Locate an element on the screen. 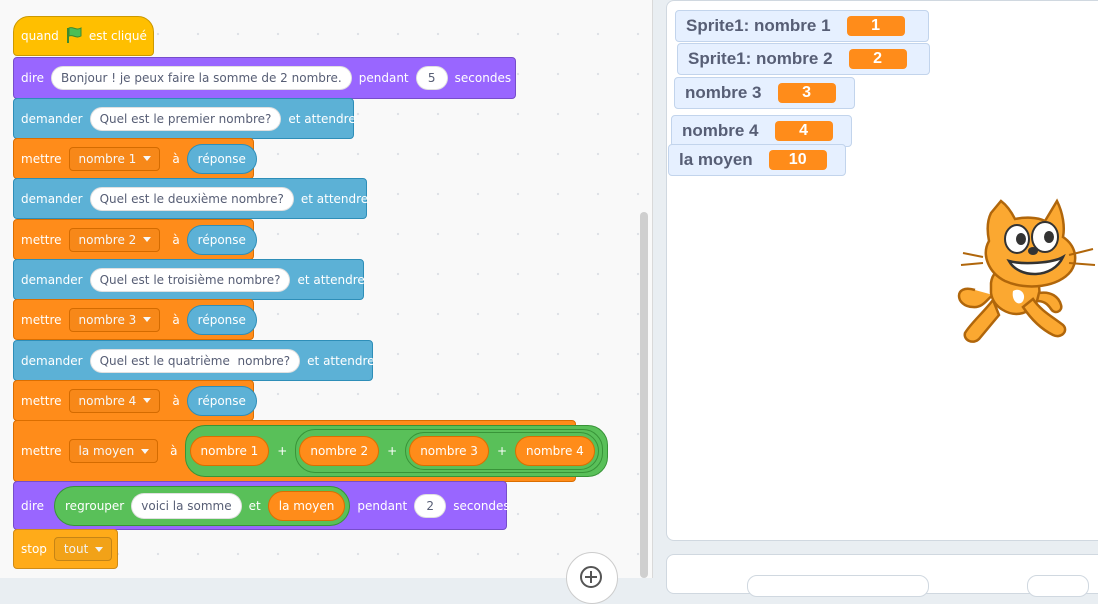 The height and width of the screenshot is (604, 1098). join-label: regrouper is located at coordinates (95, 505).